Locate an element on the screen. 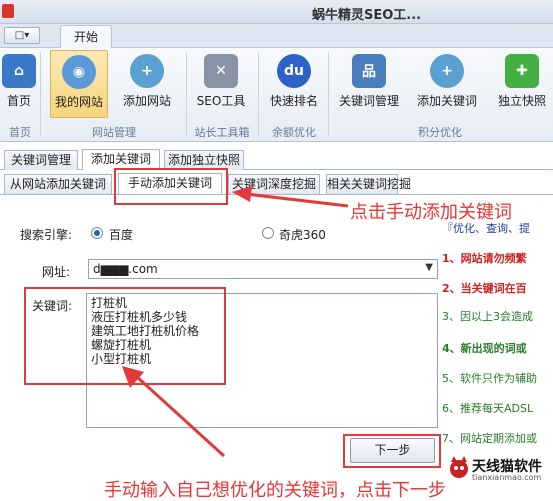  app-icon is located at coordinates (8, 11).